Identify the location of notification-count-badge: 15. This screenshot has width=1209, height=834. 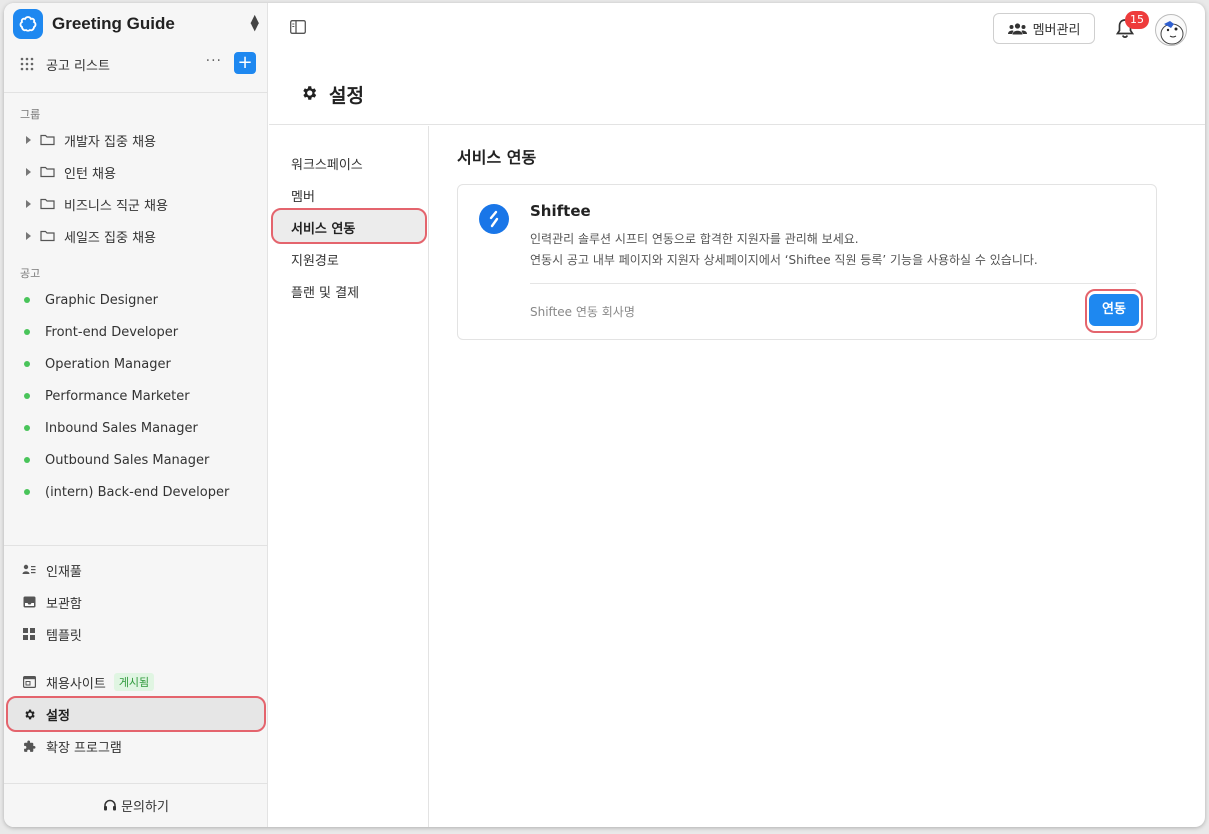
(1137, 20).